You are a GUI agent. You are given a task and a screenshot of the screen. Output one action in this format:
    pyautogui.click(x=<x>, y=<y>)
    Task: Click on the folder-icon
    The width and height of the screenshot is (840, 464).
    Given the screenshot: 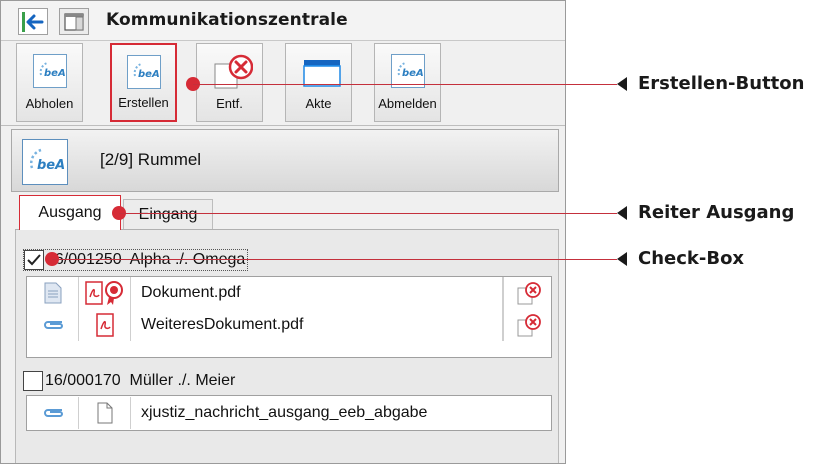 What is the action you would take?
    pyautogui.click(x=321, y=71)
    